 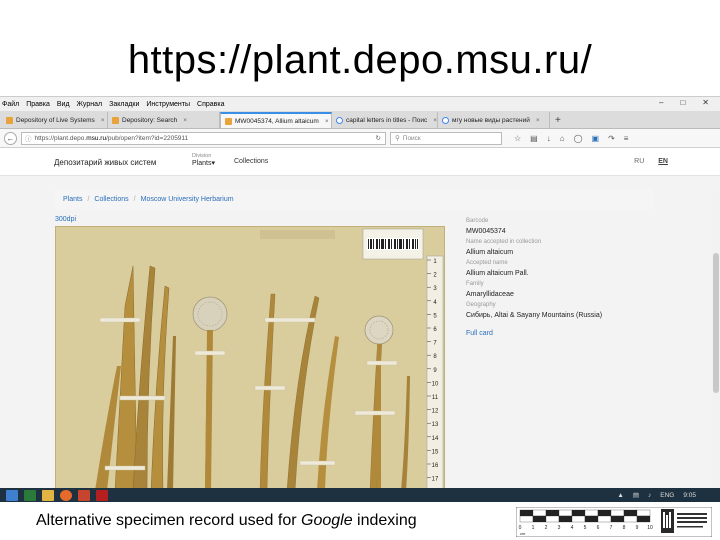 I want to click on barcode-value: MW0045374, so click(x=486, y=231).